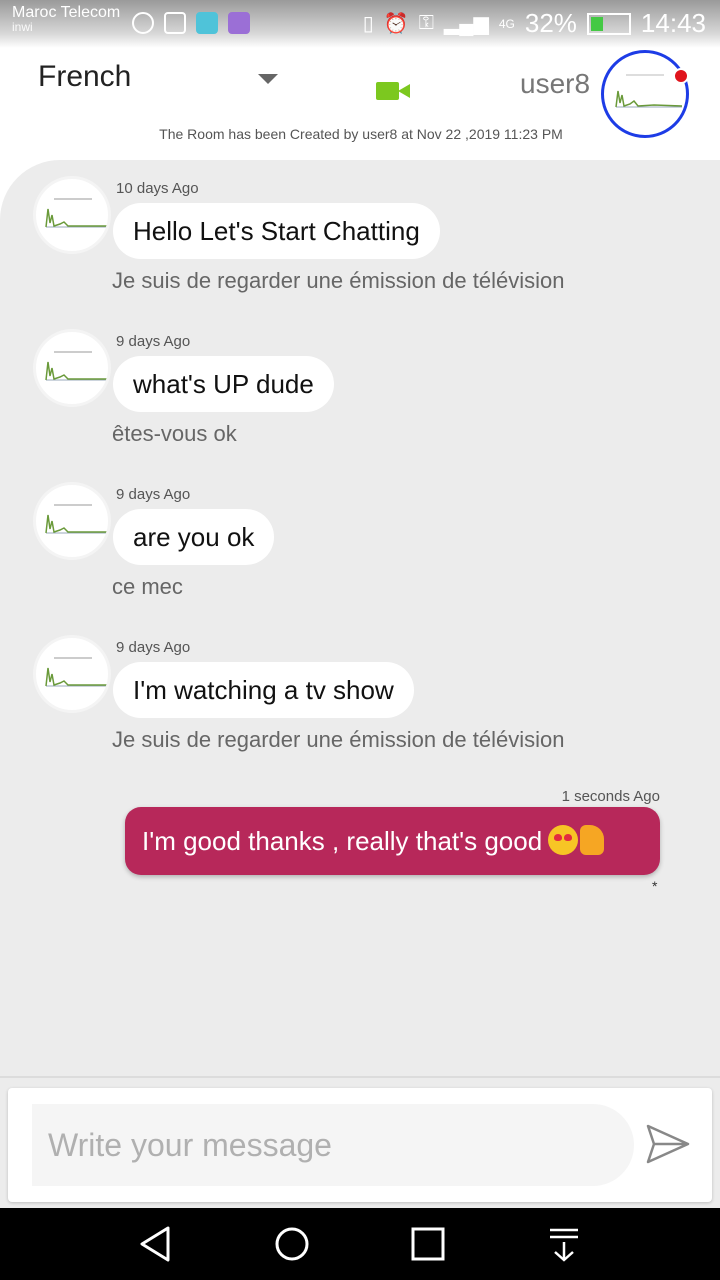 This screenshot has width=720, height=1280. What do you see at coordinates (466, 24) in the screenshot?
I see `signal-icon: ▂▄▆` at bounding box center [466, 24].